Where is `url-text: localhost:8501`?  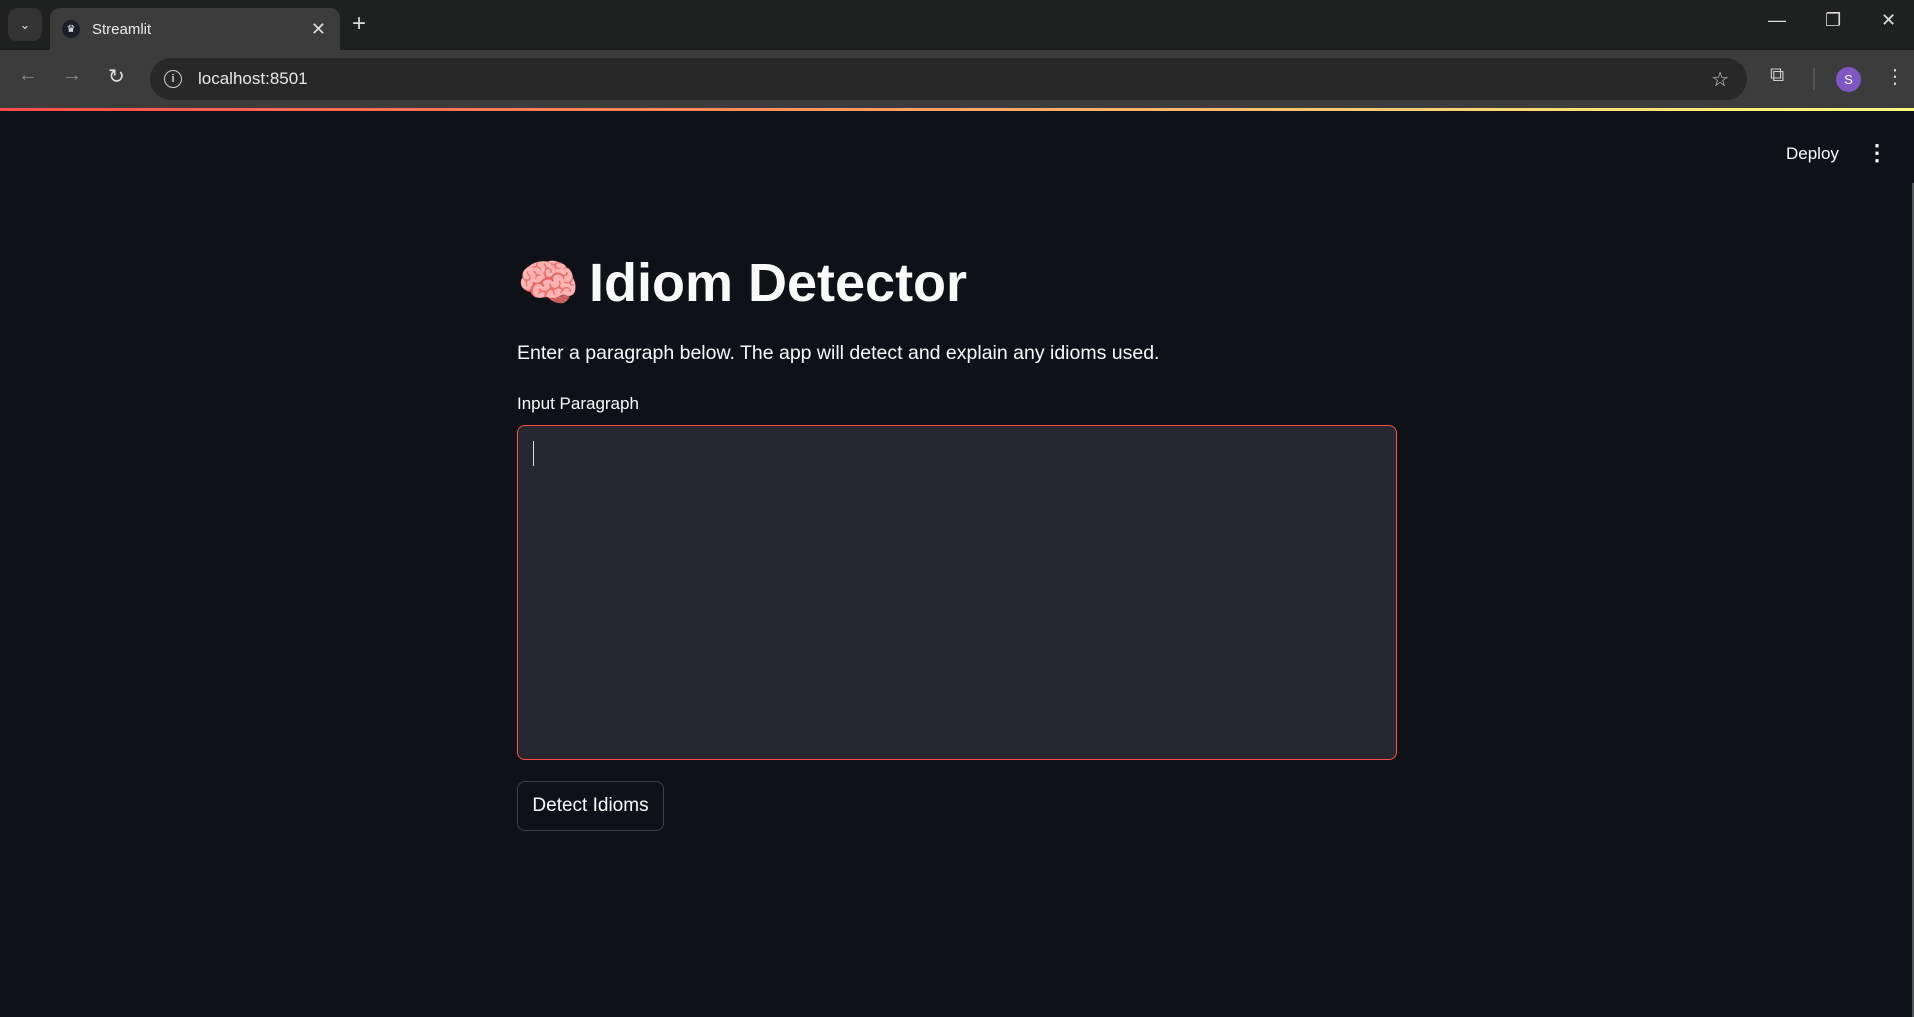 url-text: localhost:8501 is located at coordinates (253, 79).